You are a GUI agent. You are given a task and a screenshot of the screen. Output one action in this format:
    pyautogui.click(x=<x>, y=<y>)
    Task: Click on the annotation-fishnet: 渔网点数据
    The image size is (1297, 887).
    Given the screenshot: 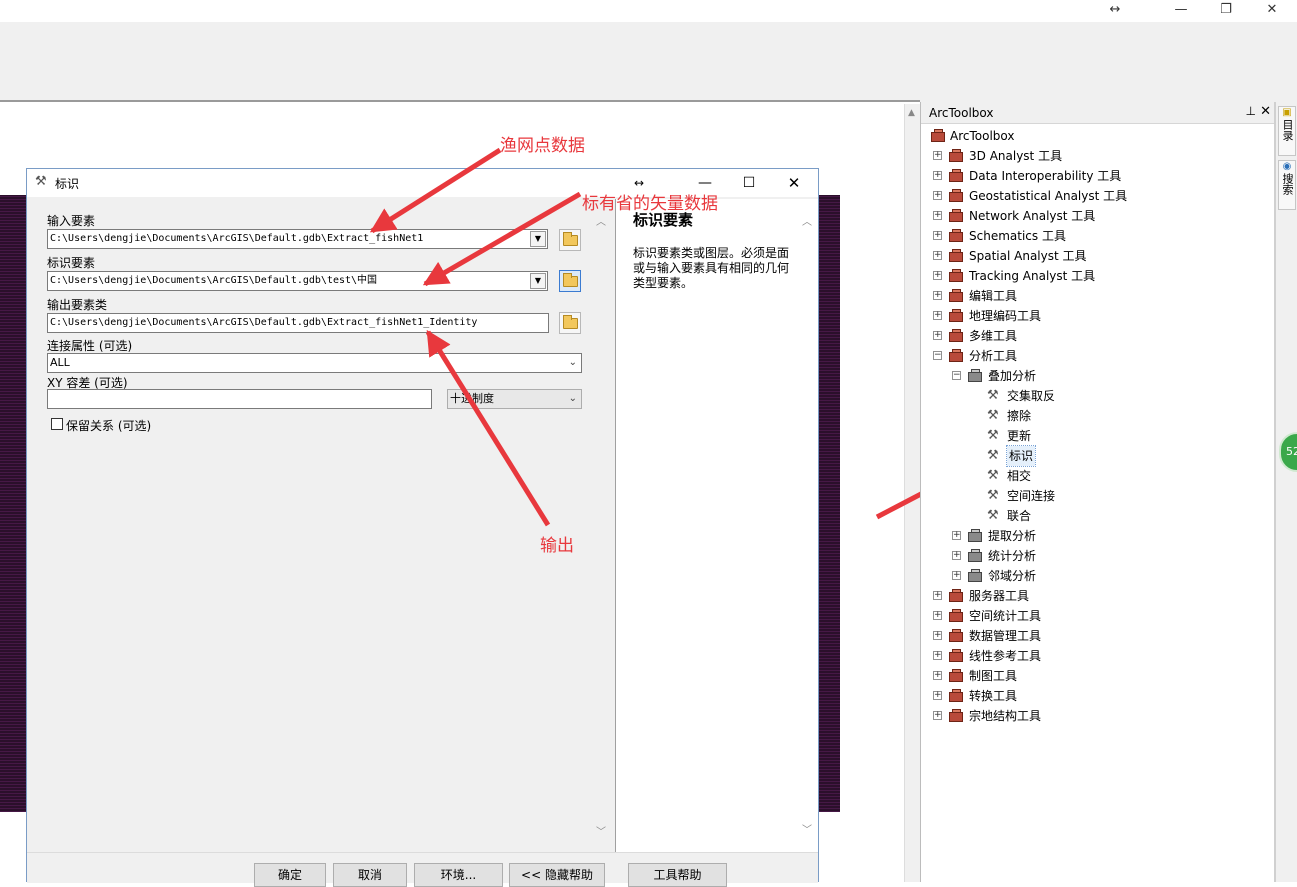 What is the action you would take?
    pyautogui.click(x=542, y=146)
    